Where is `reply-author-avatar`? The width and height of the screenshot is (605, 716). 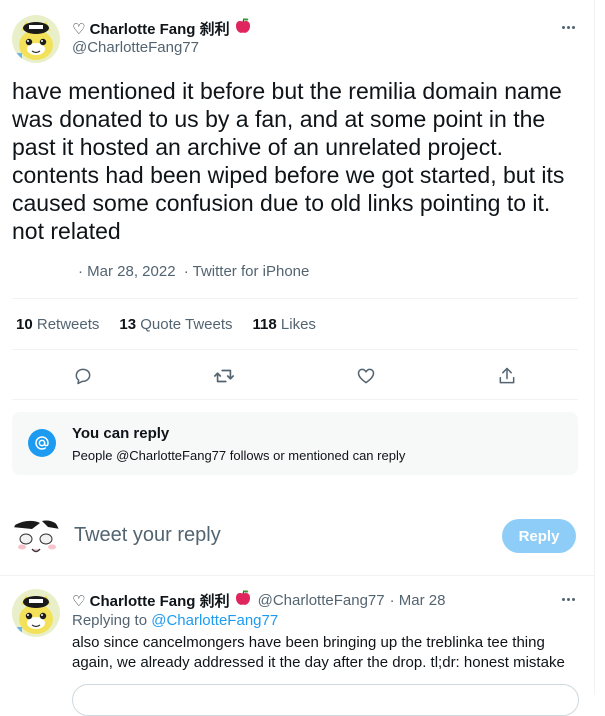
reply-author-avatar is located at coordinates (36, 613).